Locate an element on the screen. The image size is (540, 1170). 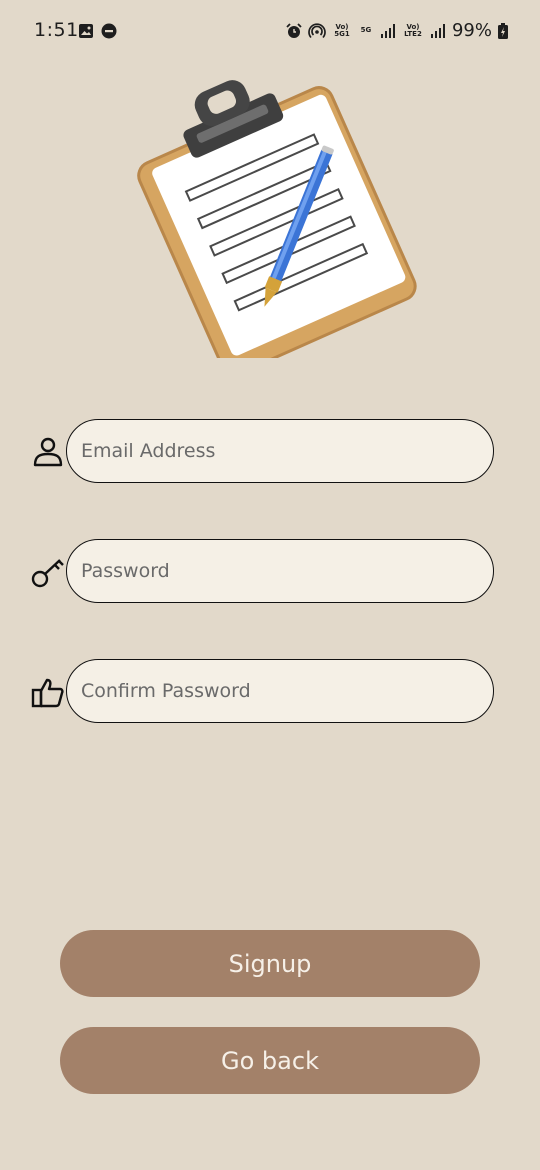
gallery-icon is located at coordinates (86, 31).